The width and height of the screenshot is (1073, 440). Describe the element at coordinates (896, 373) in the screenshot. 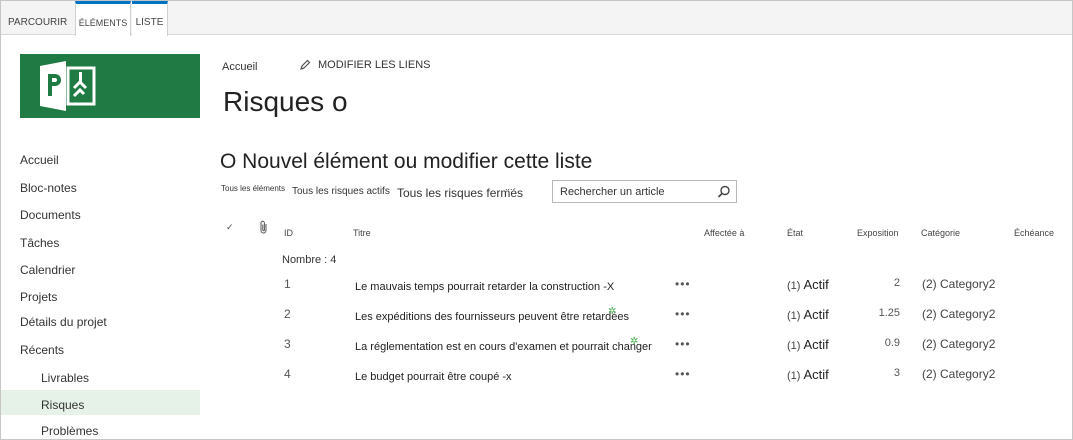

I see `row-exposure: 3` at that location.